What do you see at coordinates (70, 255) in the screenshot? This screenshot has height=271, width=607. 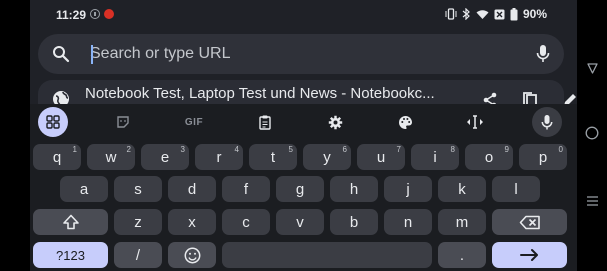 I see `symbols-key: ?123` at bounding box center [70, 255].